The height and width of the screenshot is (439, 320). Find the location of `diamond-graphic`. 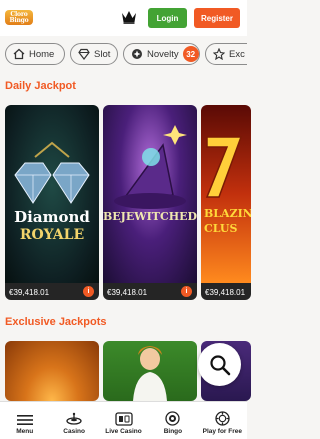

diamond-graphic is located at coordinates (52, 172).